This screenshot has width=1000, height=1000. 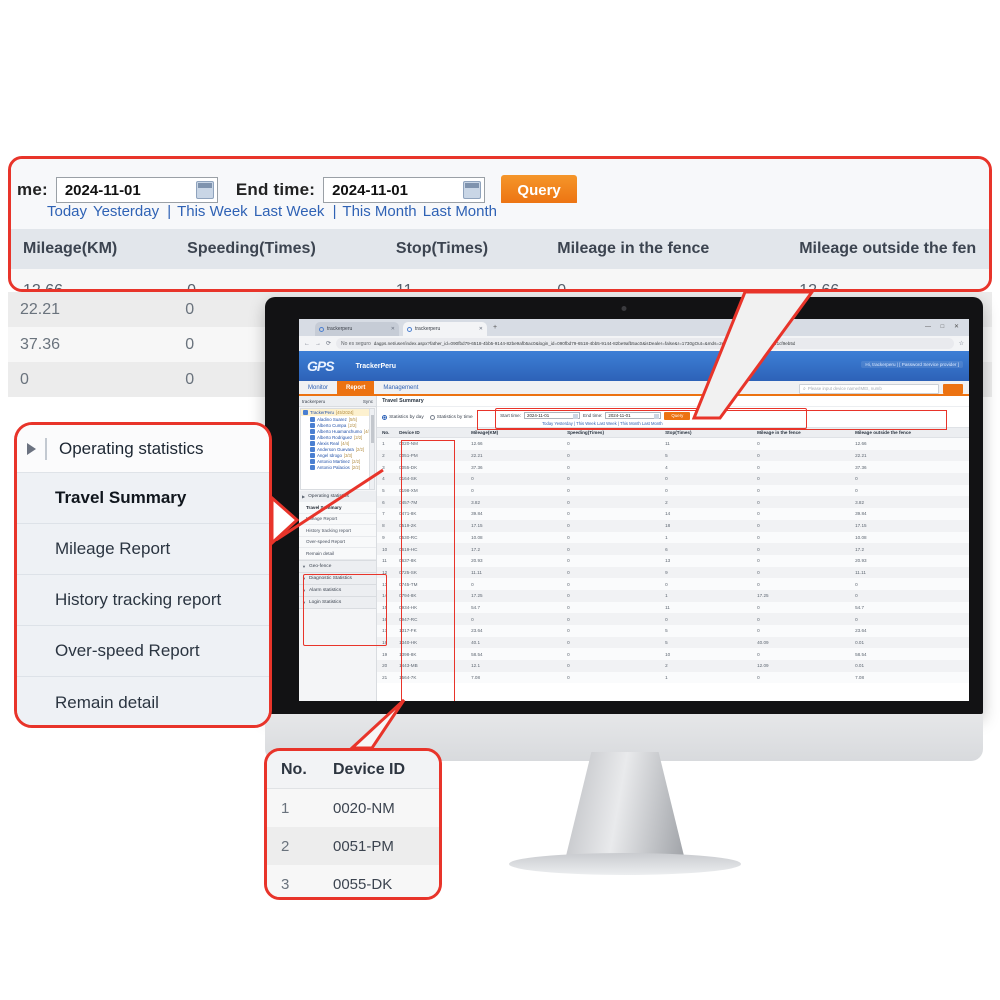 What do you see at coordinates (763, 666) in the screenshot?
I see `table-cell: 12.09` at bounding box center [763, 666].